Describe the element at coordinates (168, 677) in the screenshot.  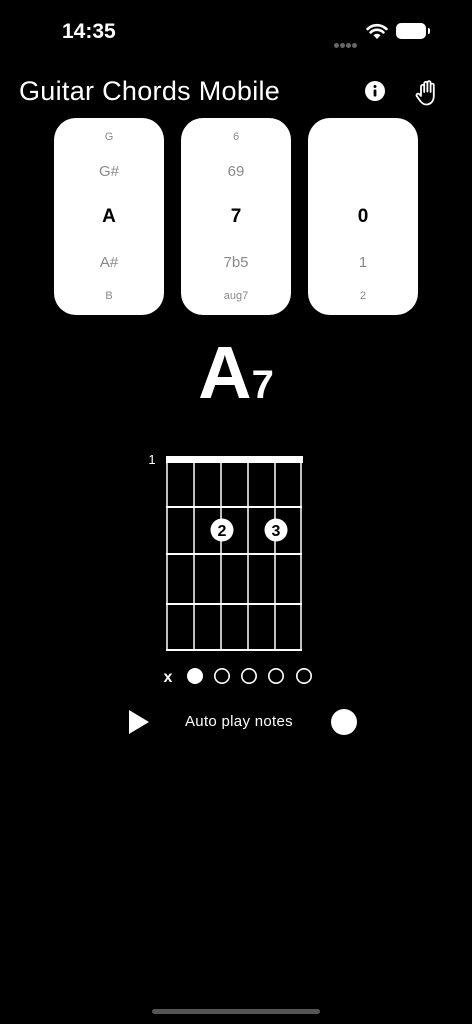
I see `muted-string-marker: x` at that location.